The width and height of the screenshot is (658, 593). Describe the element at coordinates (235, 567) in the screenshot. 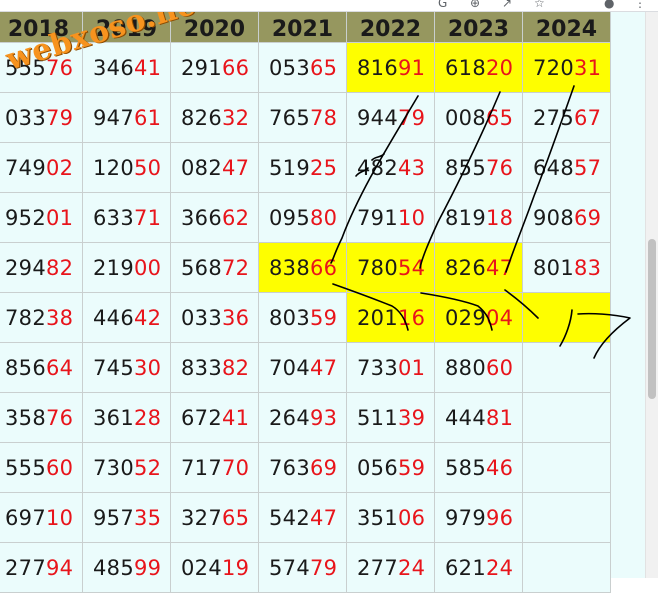

I see `result-tail-digits: 19` at that location.